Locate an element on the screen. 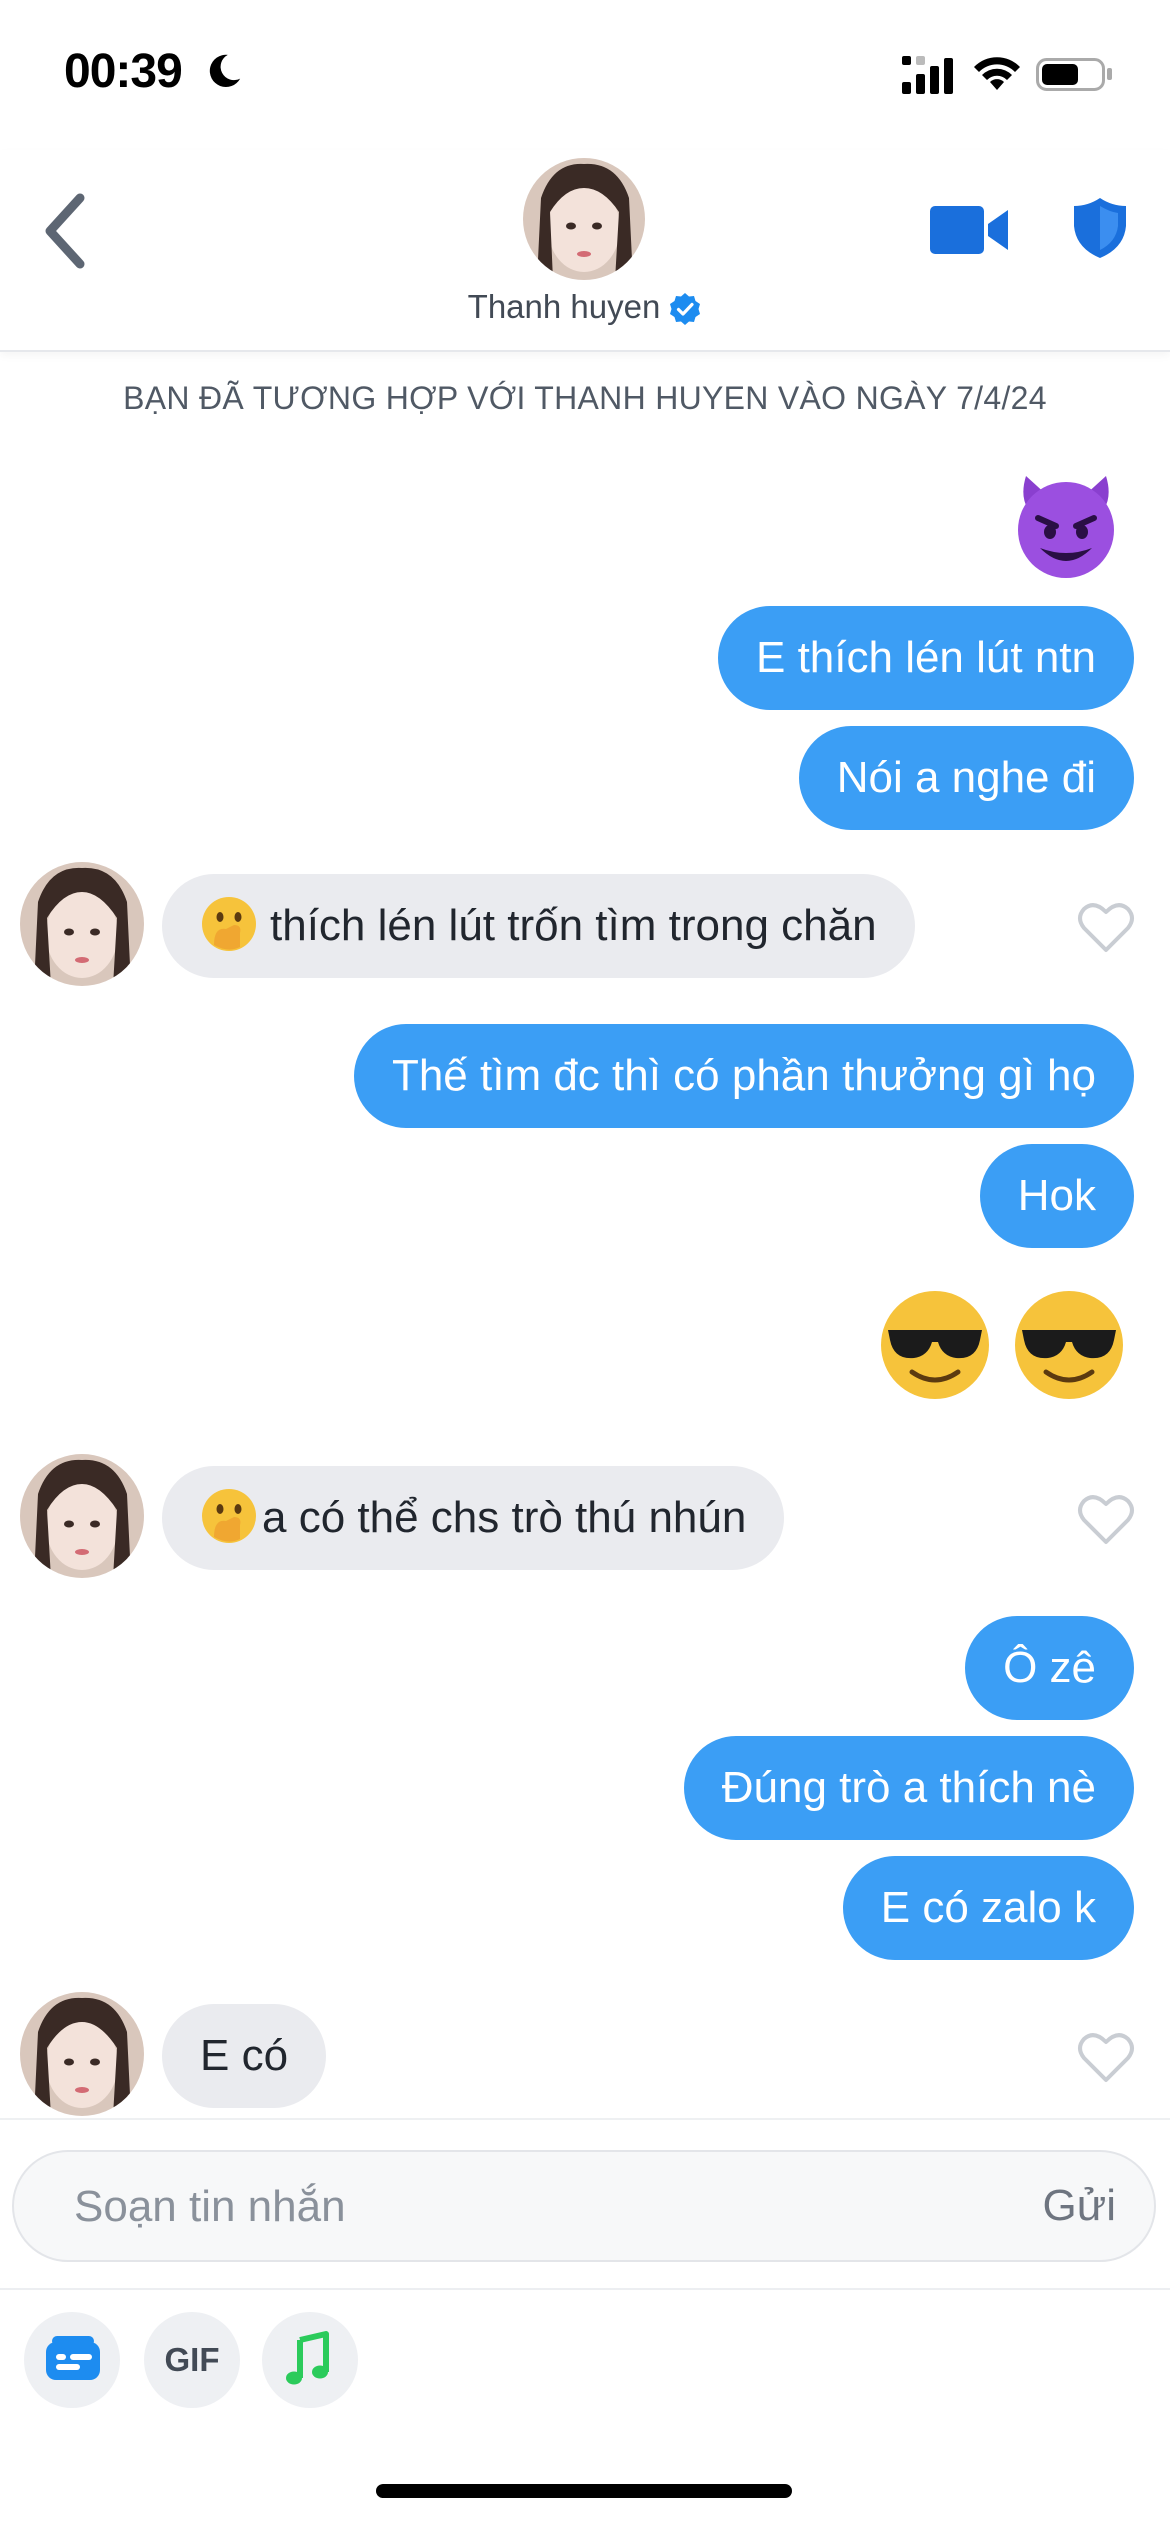 Image resolution: width=1170 pixels, height=2534 pixels. received-message: thích lén lút trốn tìm trong chăn is located at coordinates (538, 926).